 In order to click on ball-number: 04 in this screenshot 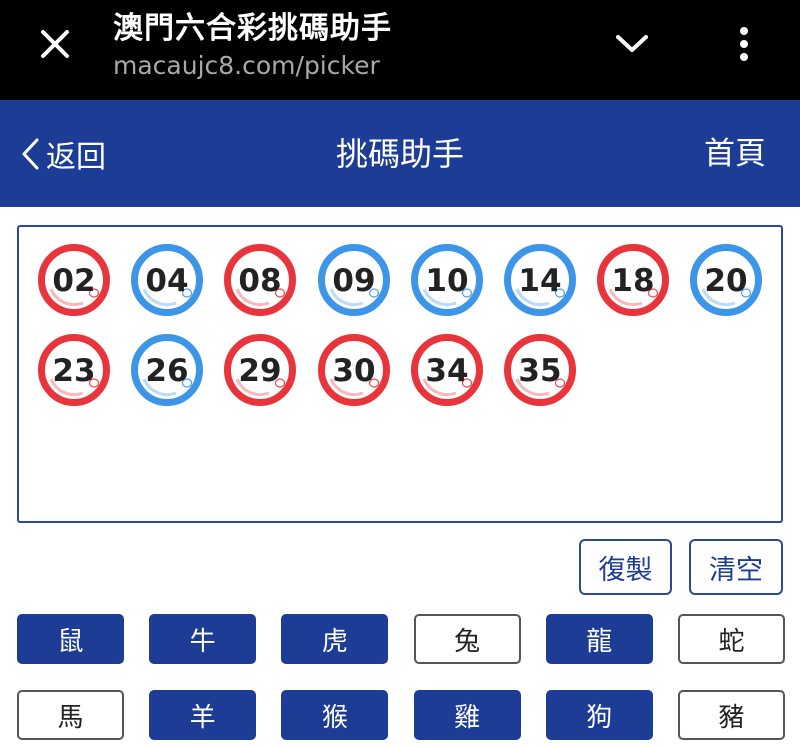, I will do `click(167, 281)`.